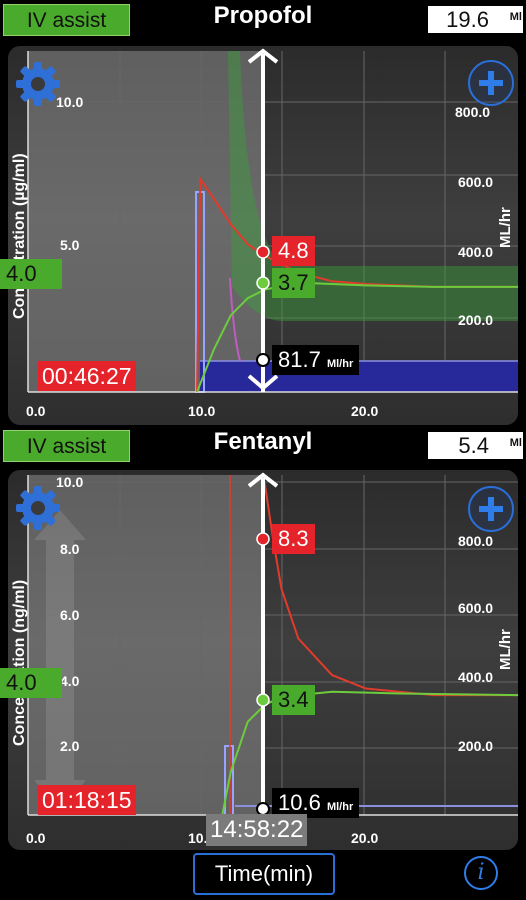 The height and width of the screenshot is (900, 526). Describe the element at coordinates (481, 873) in the screenshot. I see `info-icon: i` at that location.